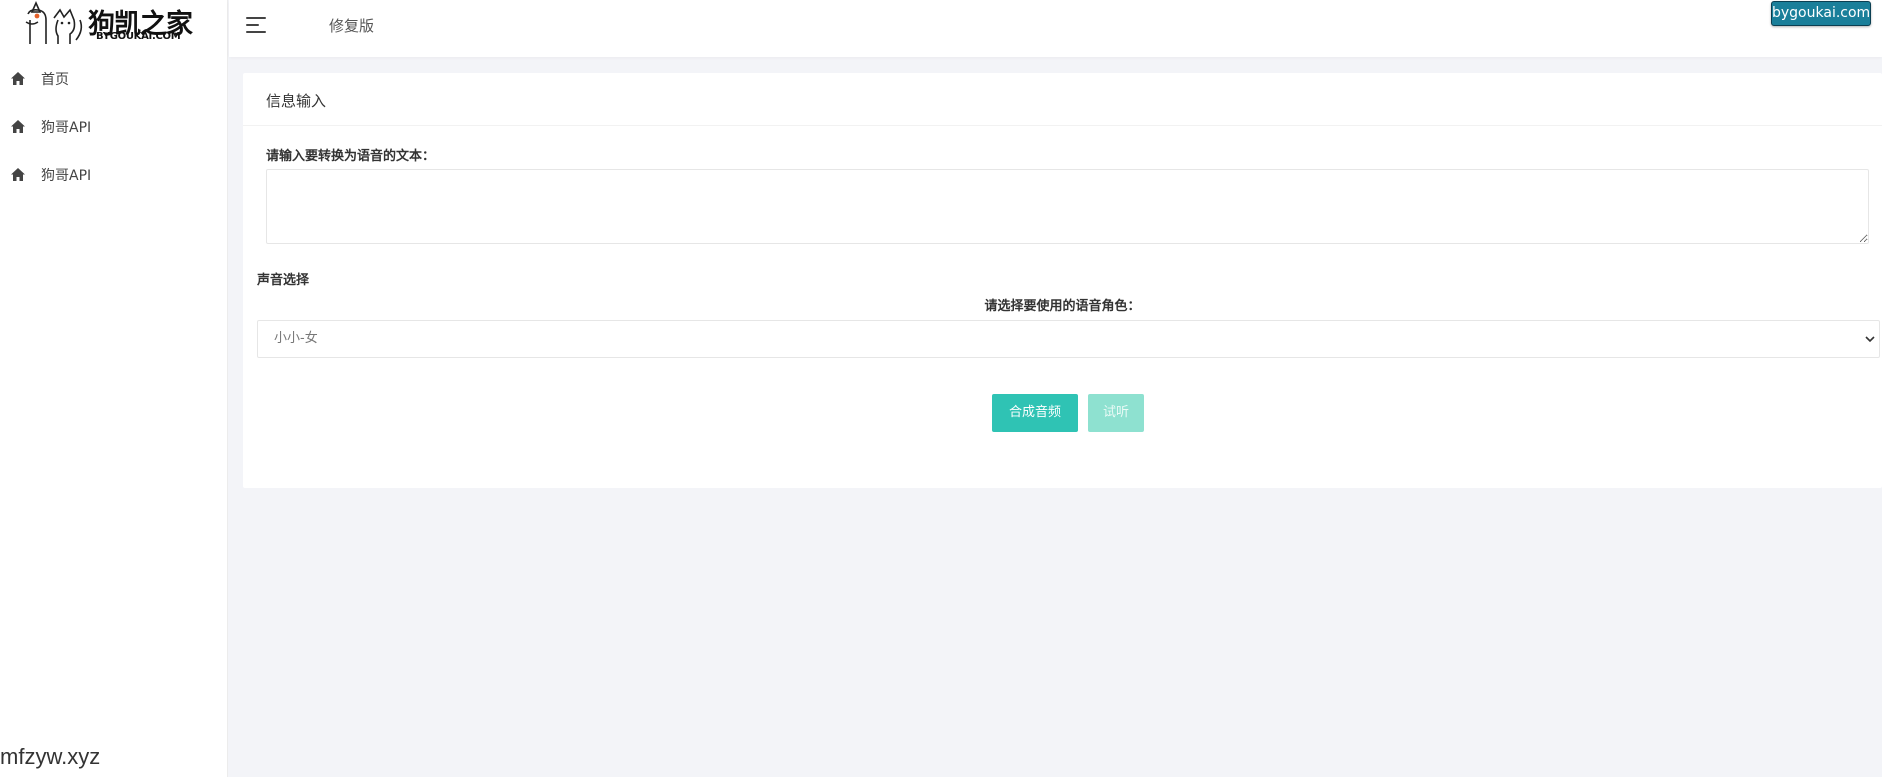 This screenshot has width=1882, height=777. I want to click on text-input-label: 请输入要转换为语音的文本：, so click(351, 156).